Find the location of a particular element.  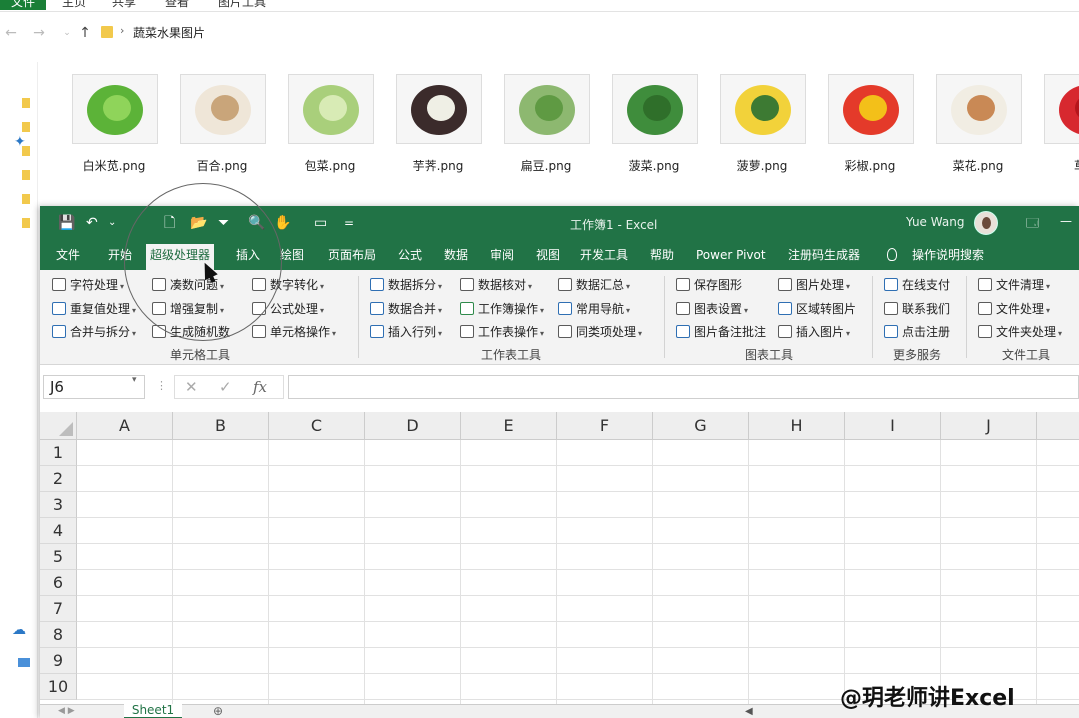

name-box-dropdown-icon: ▾ is located at coordinates (134, 380).